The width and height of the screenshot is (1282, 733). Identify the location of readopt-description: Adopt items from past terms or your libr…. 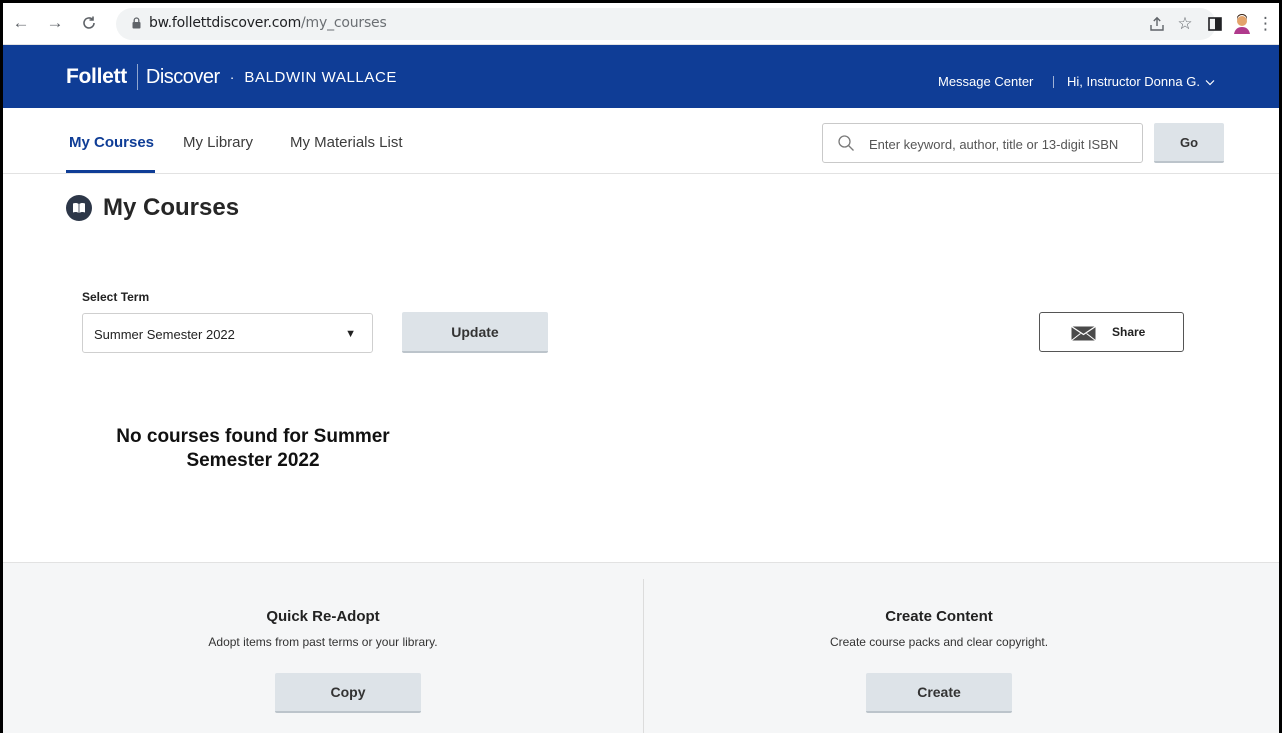
(323, 642).